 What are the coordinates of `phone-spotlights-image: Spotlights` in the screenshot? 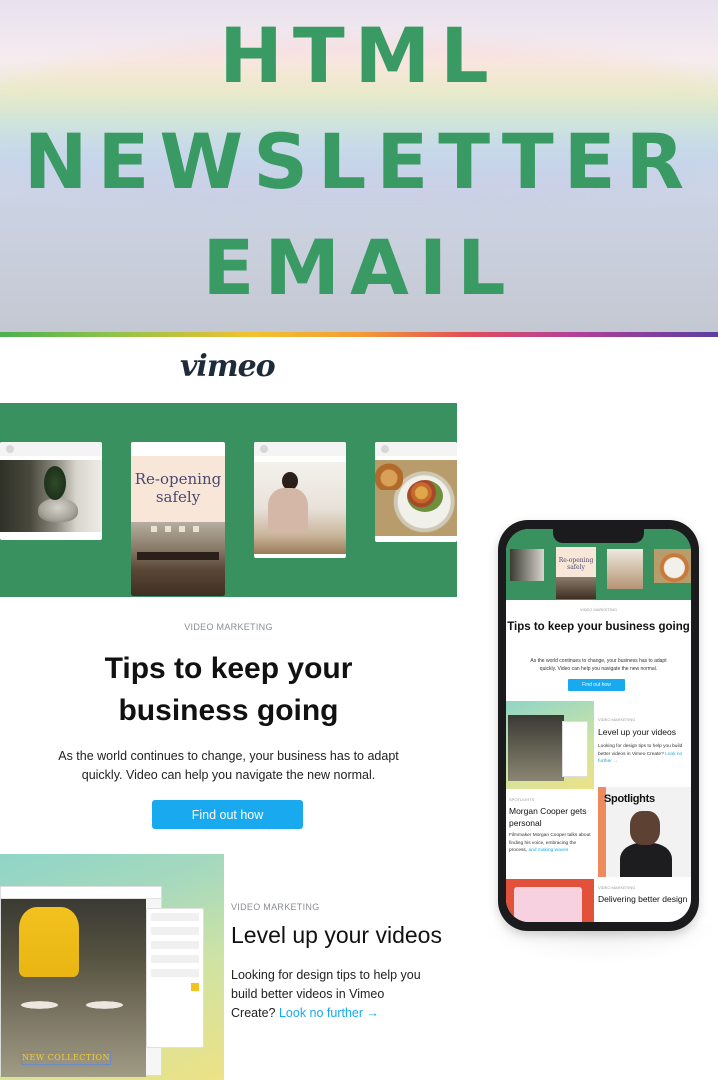 It's located at (644, 832).